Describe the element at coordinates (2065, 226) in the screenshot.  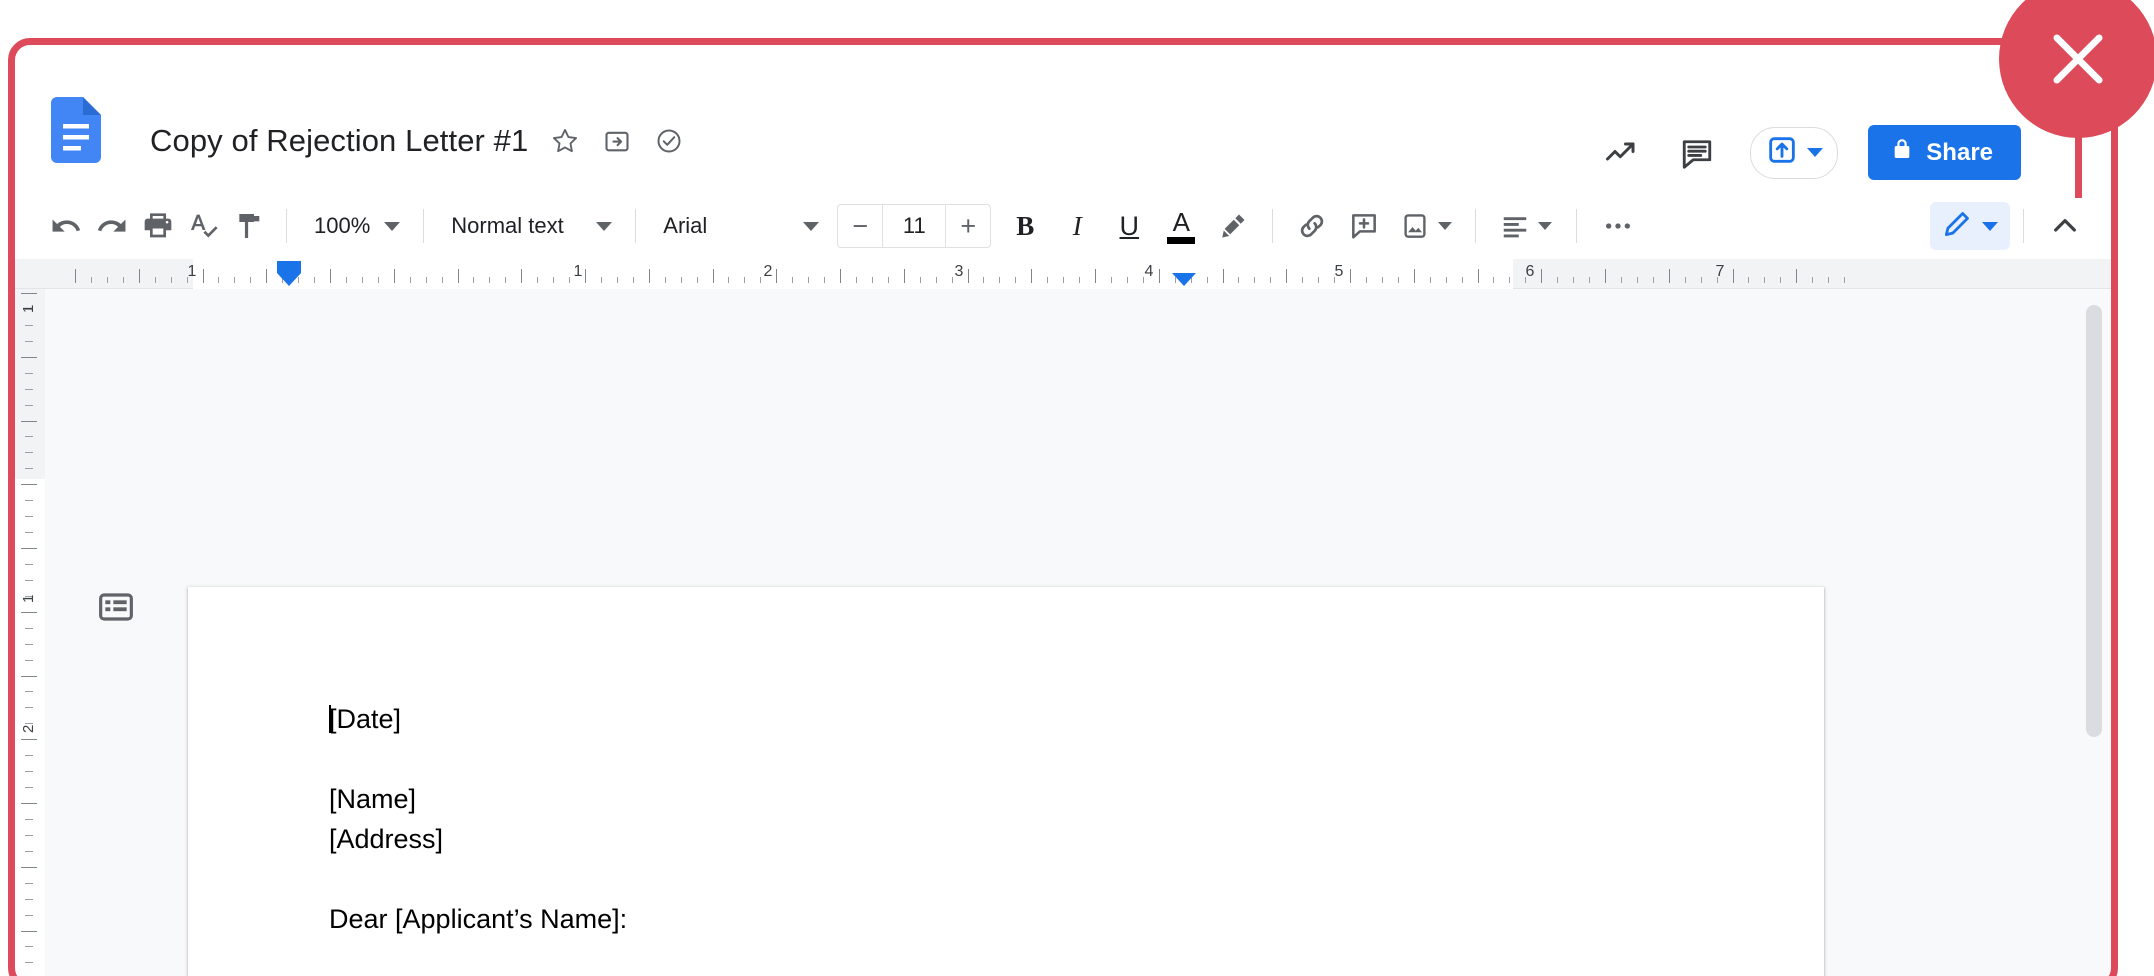
I see `collapse-toolbar-button` at that location.